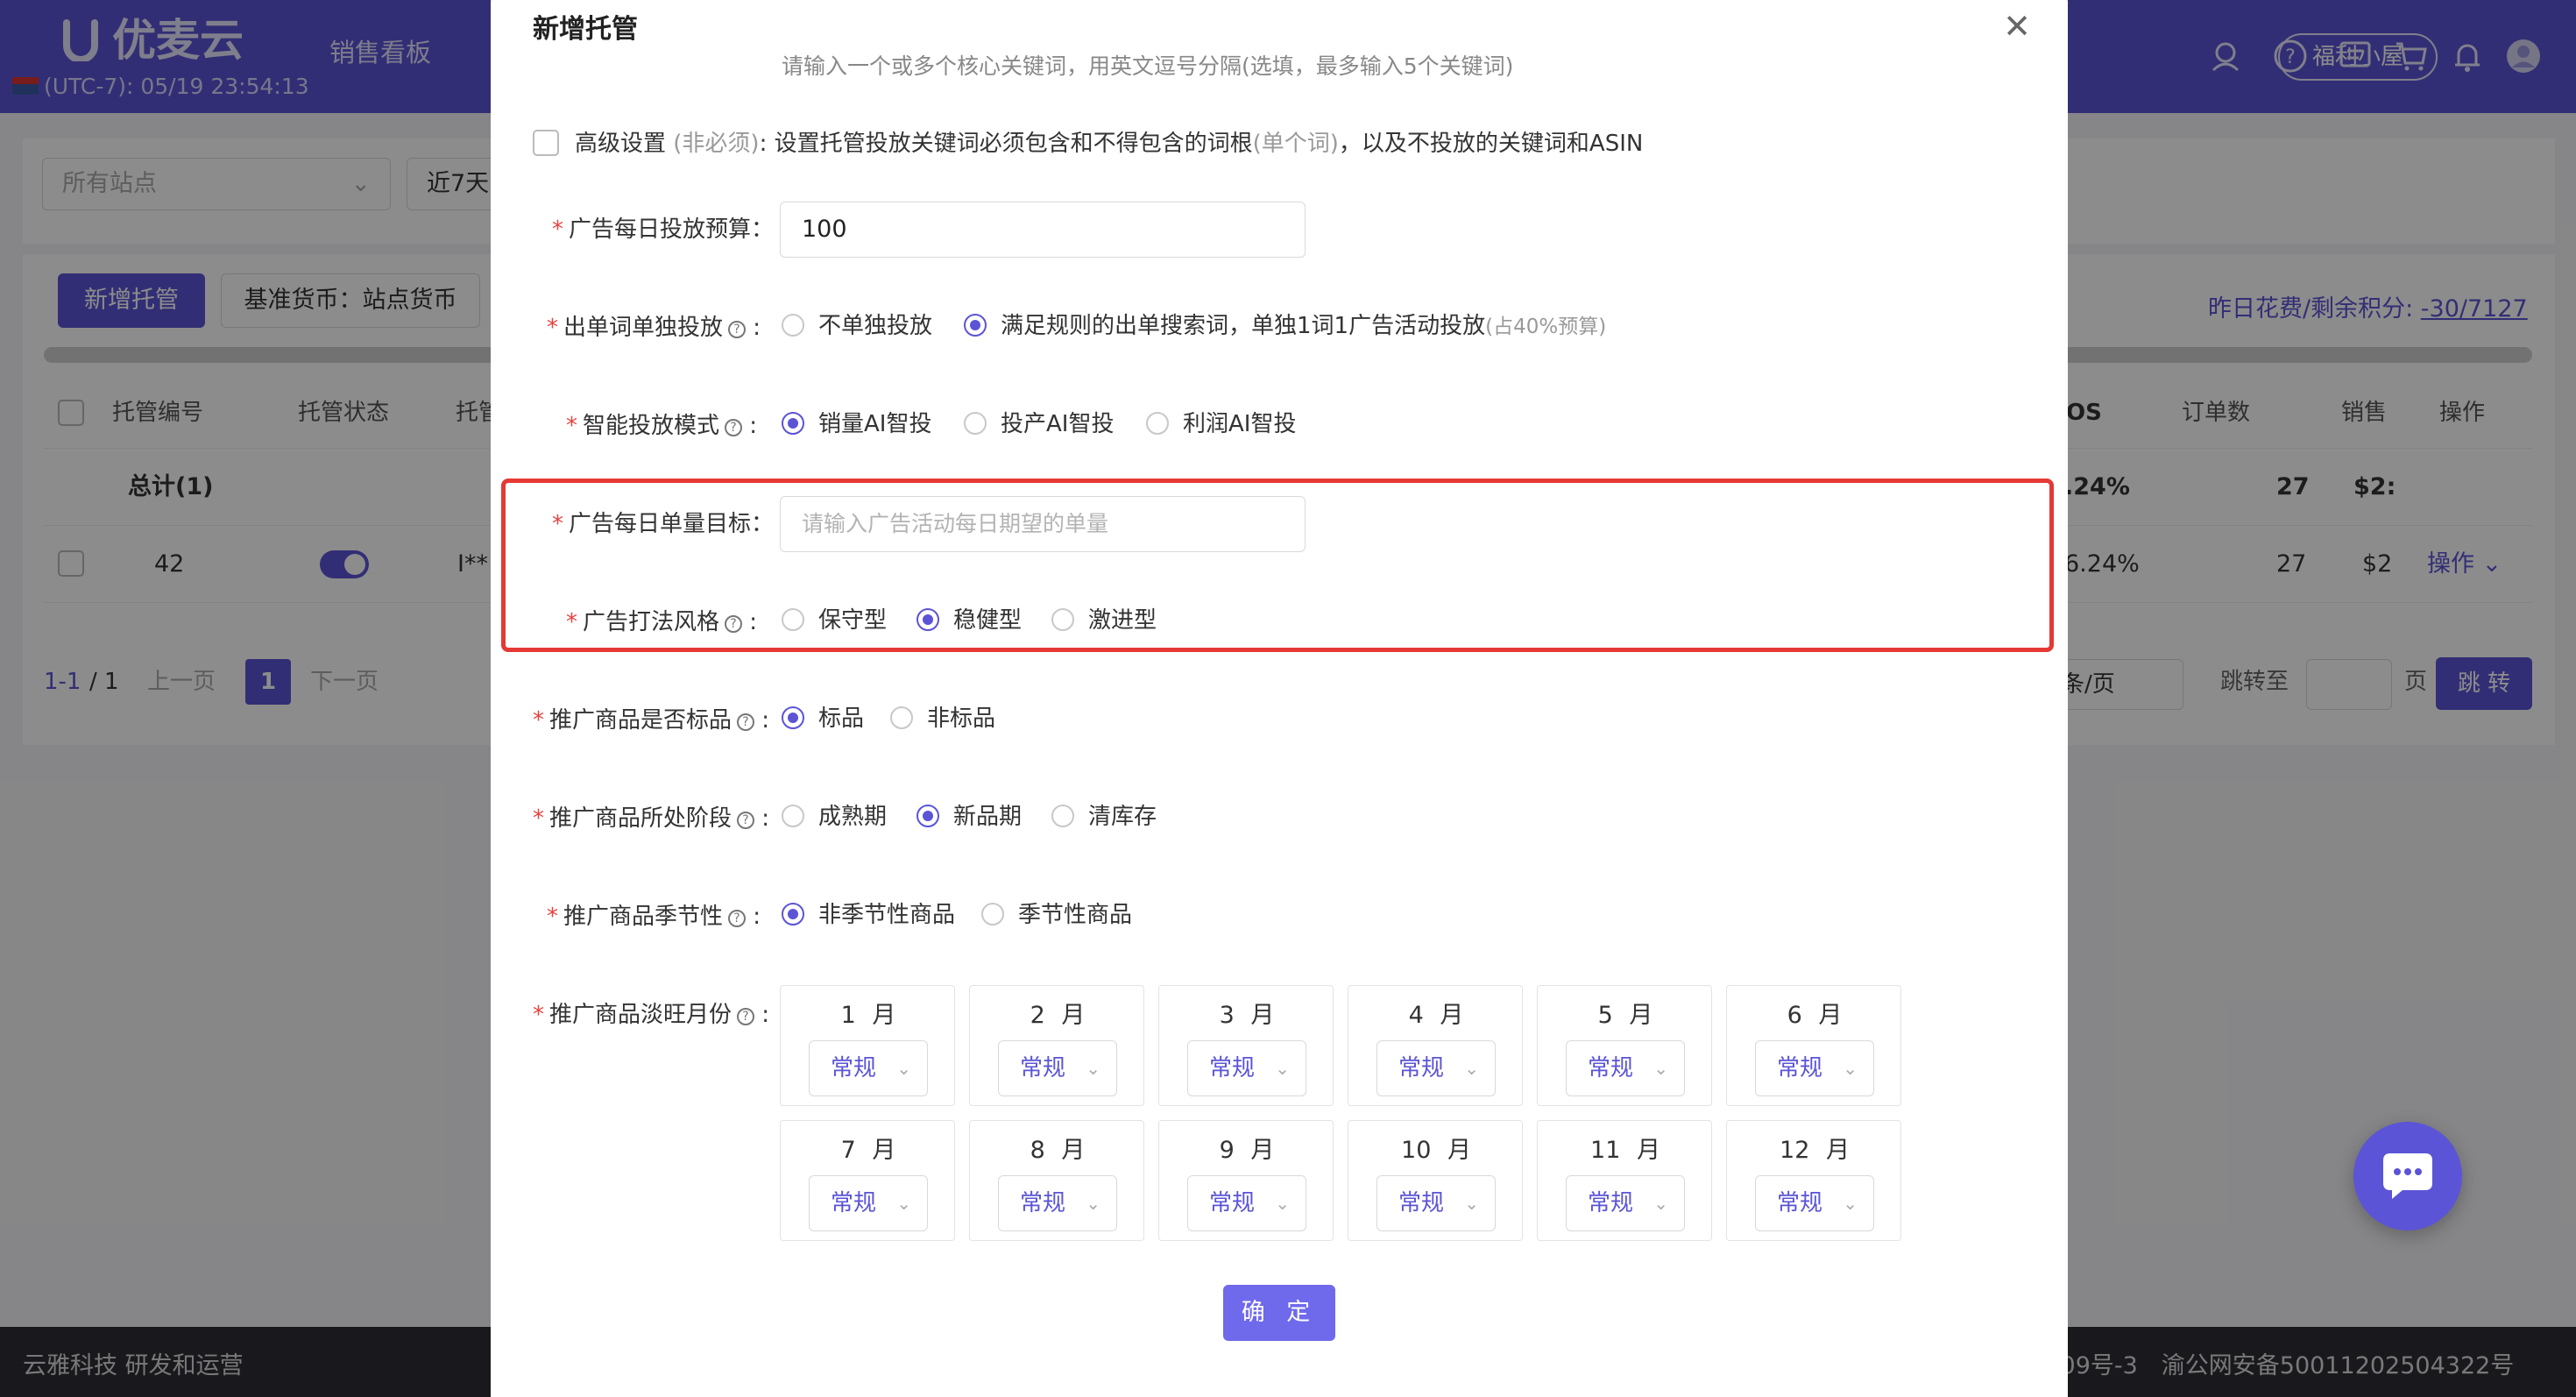 Image resolution: width=2576 pixels, height=1397 pixels. Describe the element at coordinates (2407, 1176) in the screenshot. I see `chat-button` at that location.